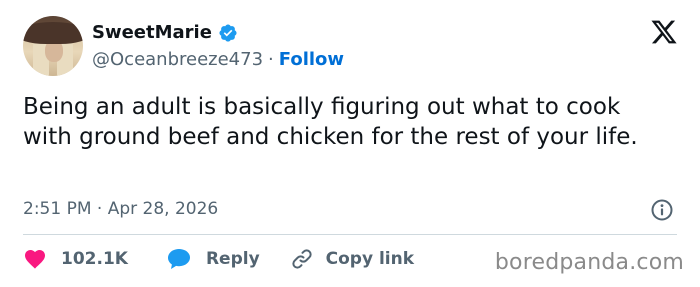  I want to click on avatar-hat, so click(53, 33).